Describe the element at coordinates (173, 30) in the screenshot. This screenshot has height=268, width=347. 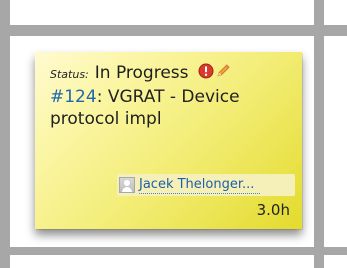
I see `grid-line-horizontal-top` at that location.